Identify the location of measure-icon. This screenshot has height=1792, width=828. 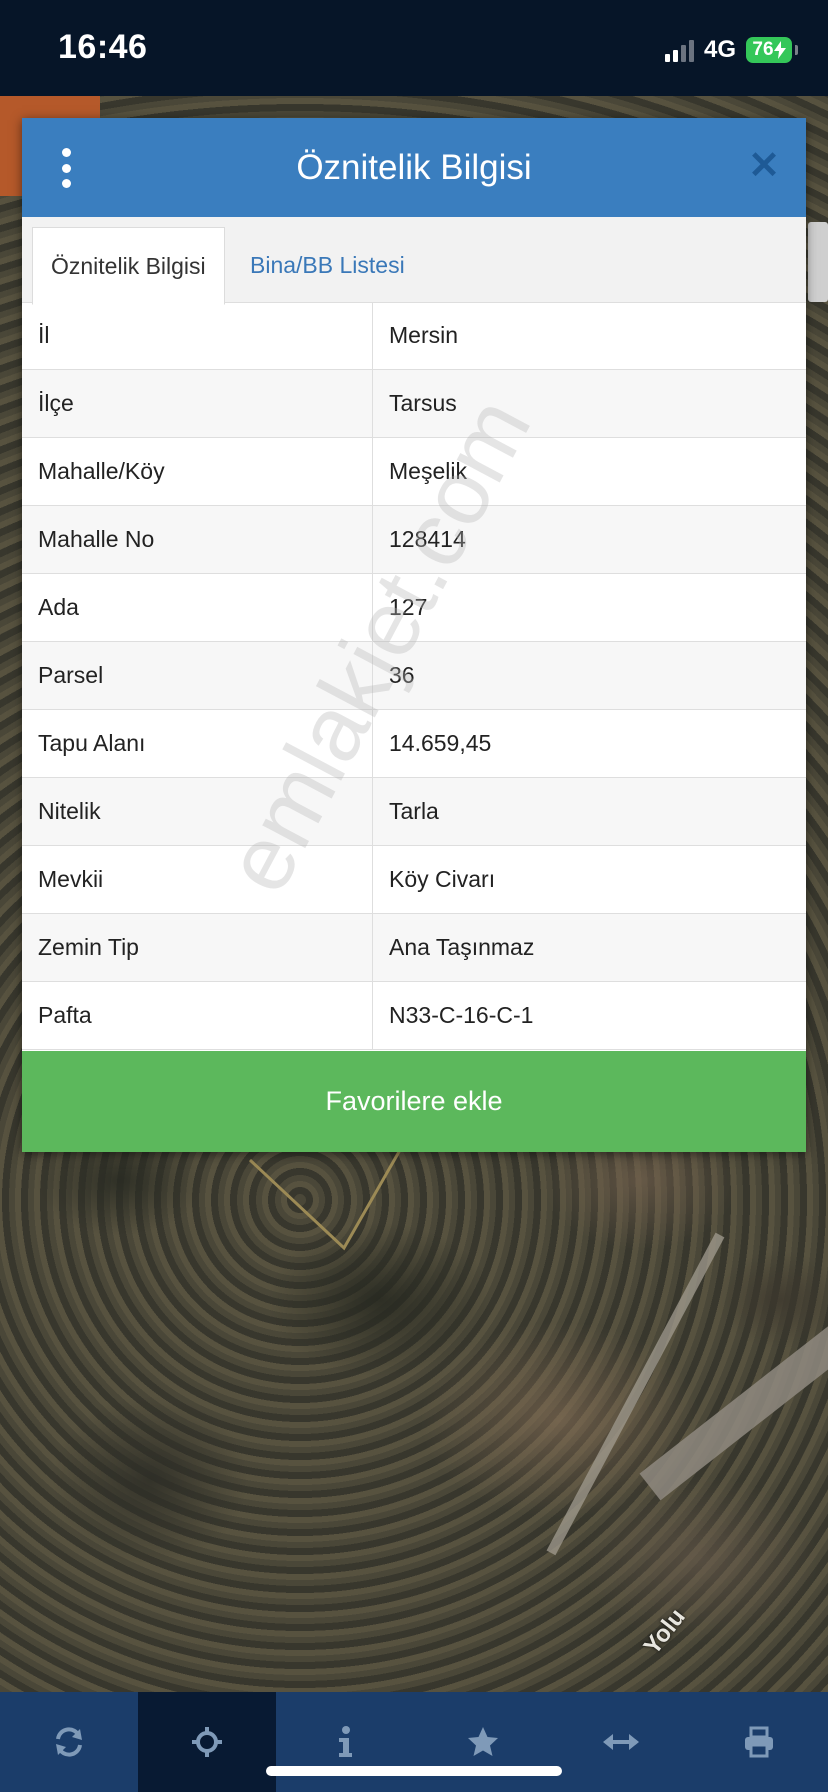
(621, 1742).